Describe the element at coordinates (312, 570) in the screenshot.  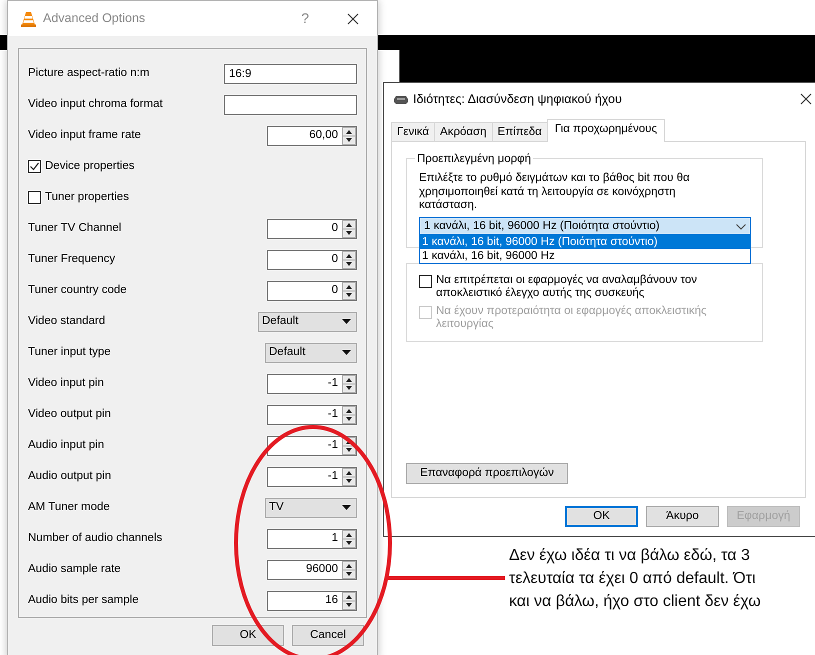
I see `spin-field: 96000` at that location.